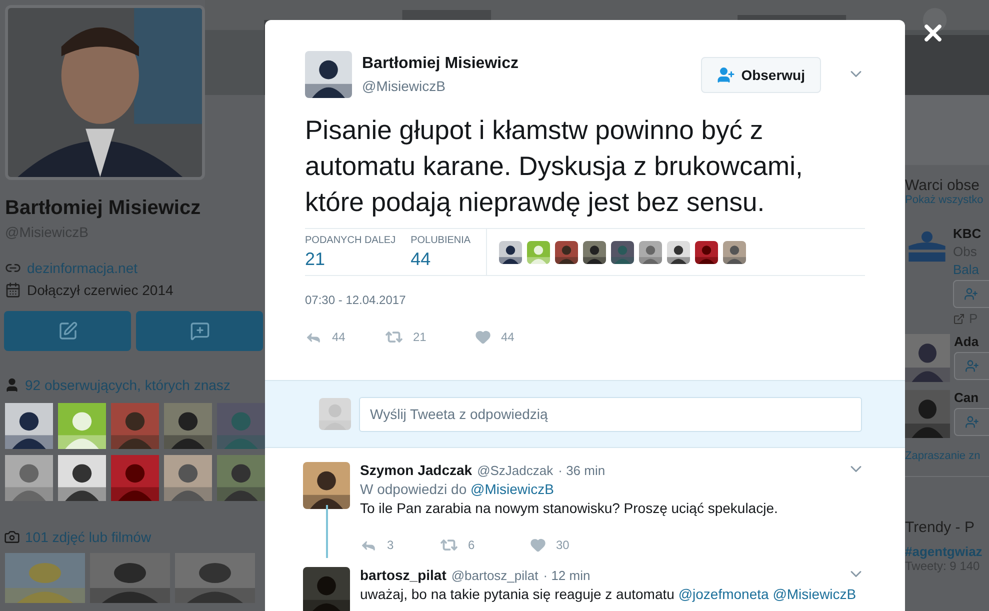 This screenshot has width=989, height=611. What do you see at coordinates (609, 594) in the screenshot?
I see `reply-text: uważaj, bo na takie pytania się reaguje z automatu @jozefmoneta @MisiewiczB` at bounding box center [609, 594].